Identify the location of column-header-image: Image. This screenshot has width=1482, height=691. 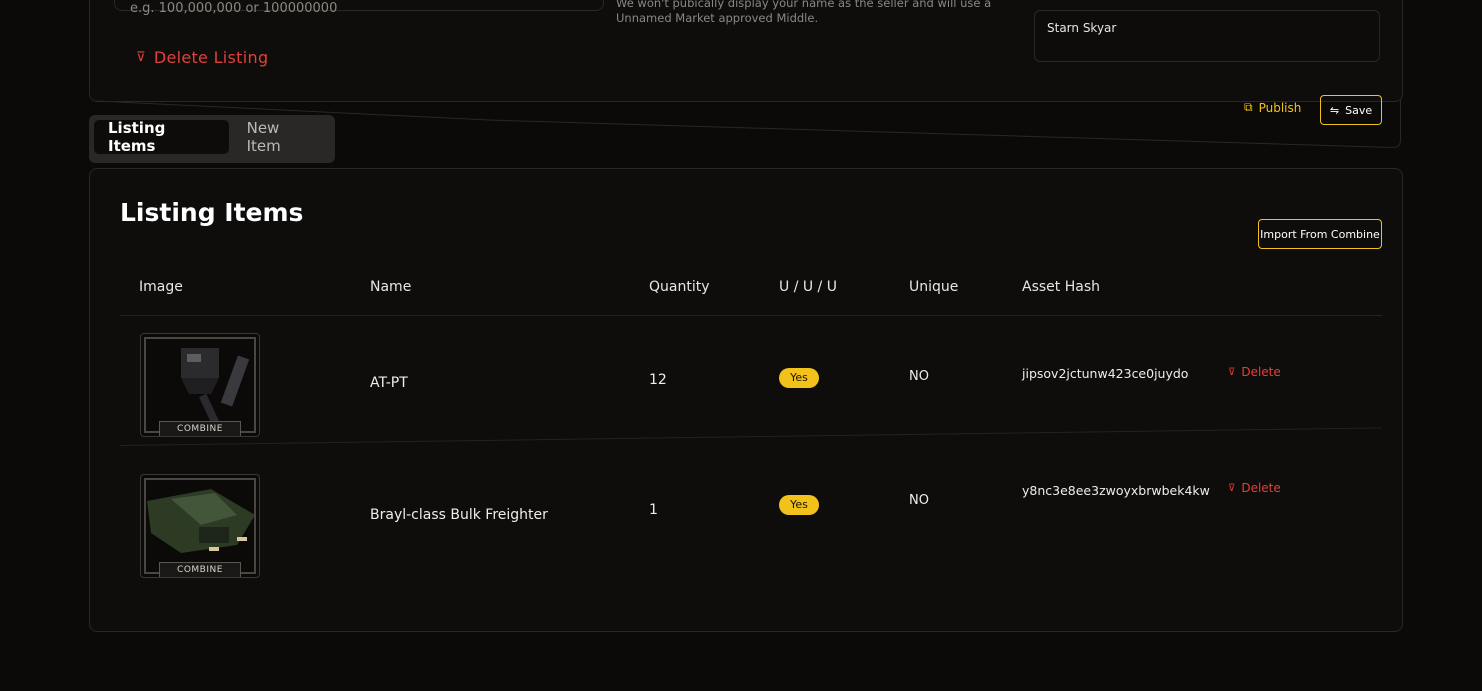
(161, 287).